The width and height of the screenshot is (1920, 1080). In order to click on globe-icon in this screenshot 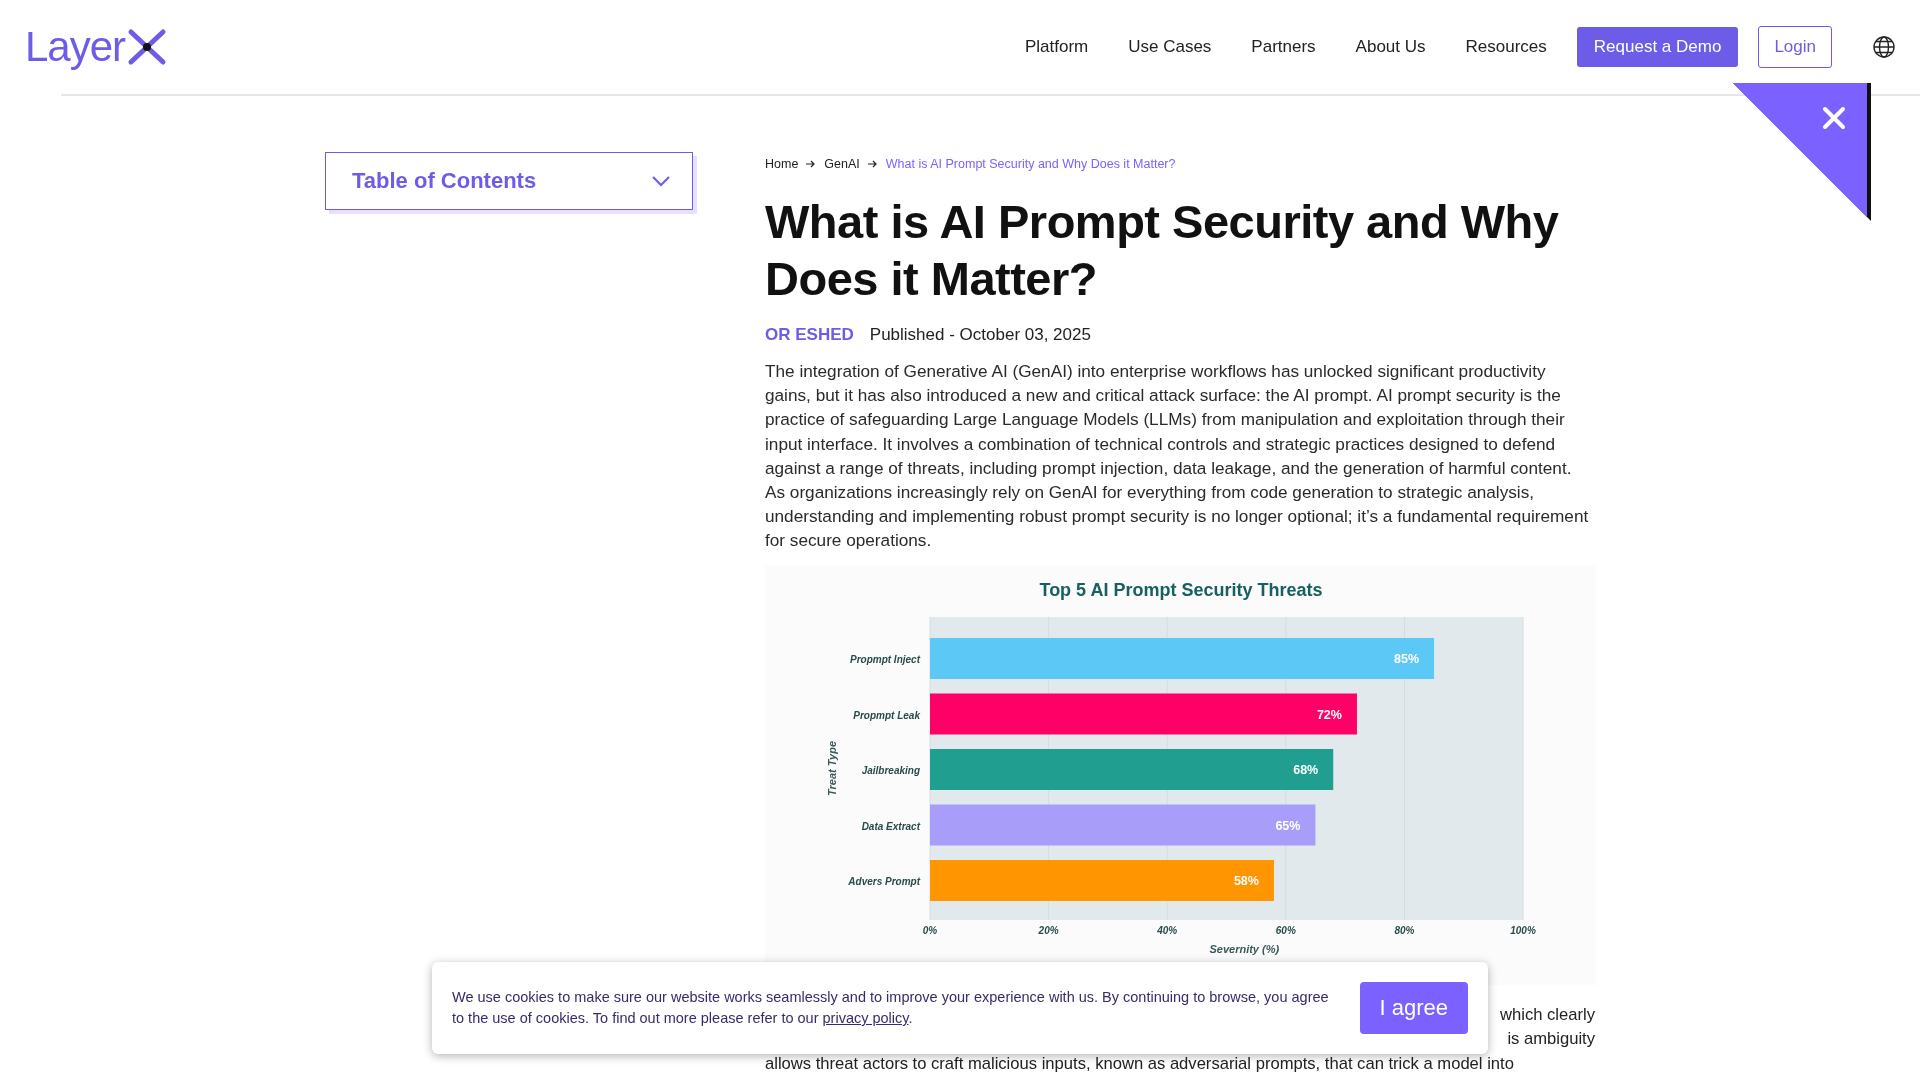, I will do `click(1884, 47)`.